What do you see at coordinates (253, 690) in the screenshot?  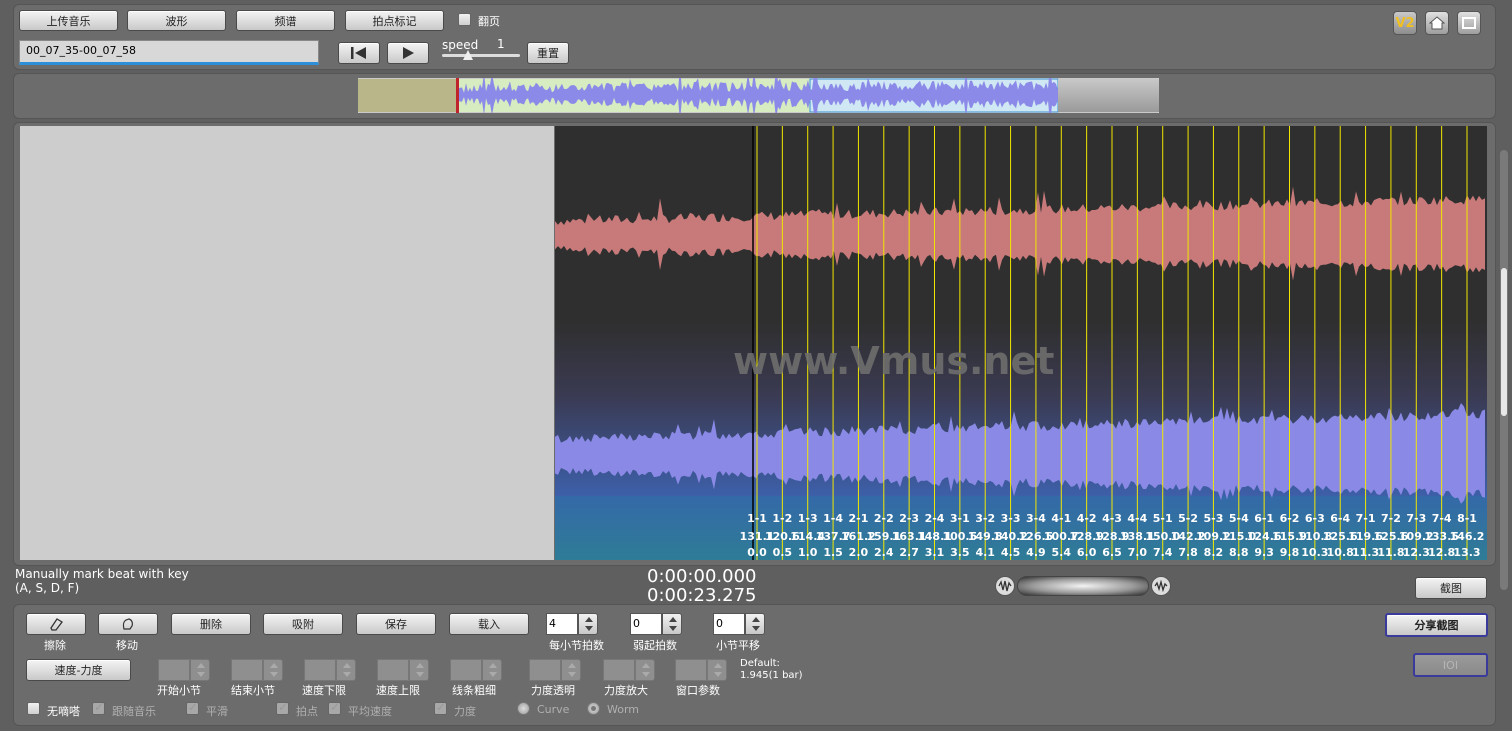 I see `end-bar-label: 结束小节` at bounding box center [253, 690].